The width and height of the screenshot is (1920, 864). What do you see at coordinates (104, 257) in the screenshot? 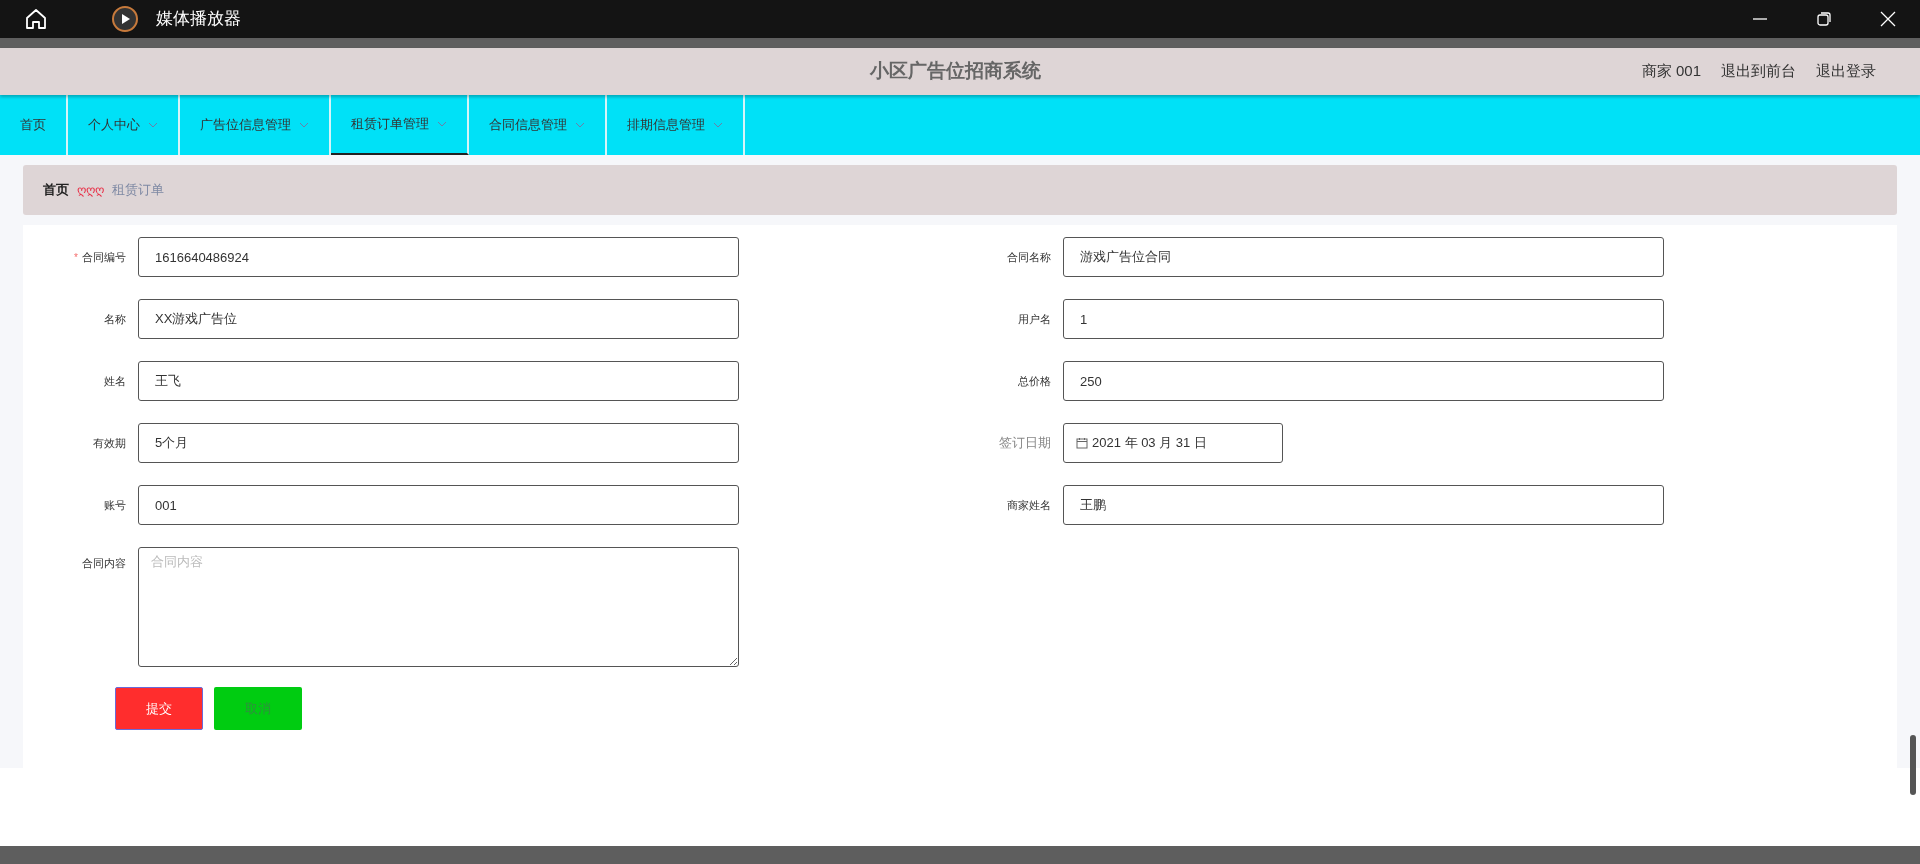
I see `field-label: 合同编号` at bounding box center [104, 257].